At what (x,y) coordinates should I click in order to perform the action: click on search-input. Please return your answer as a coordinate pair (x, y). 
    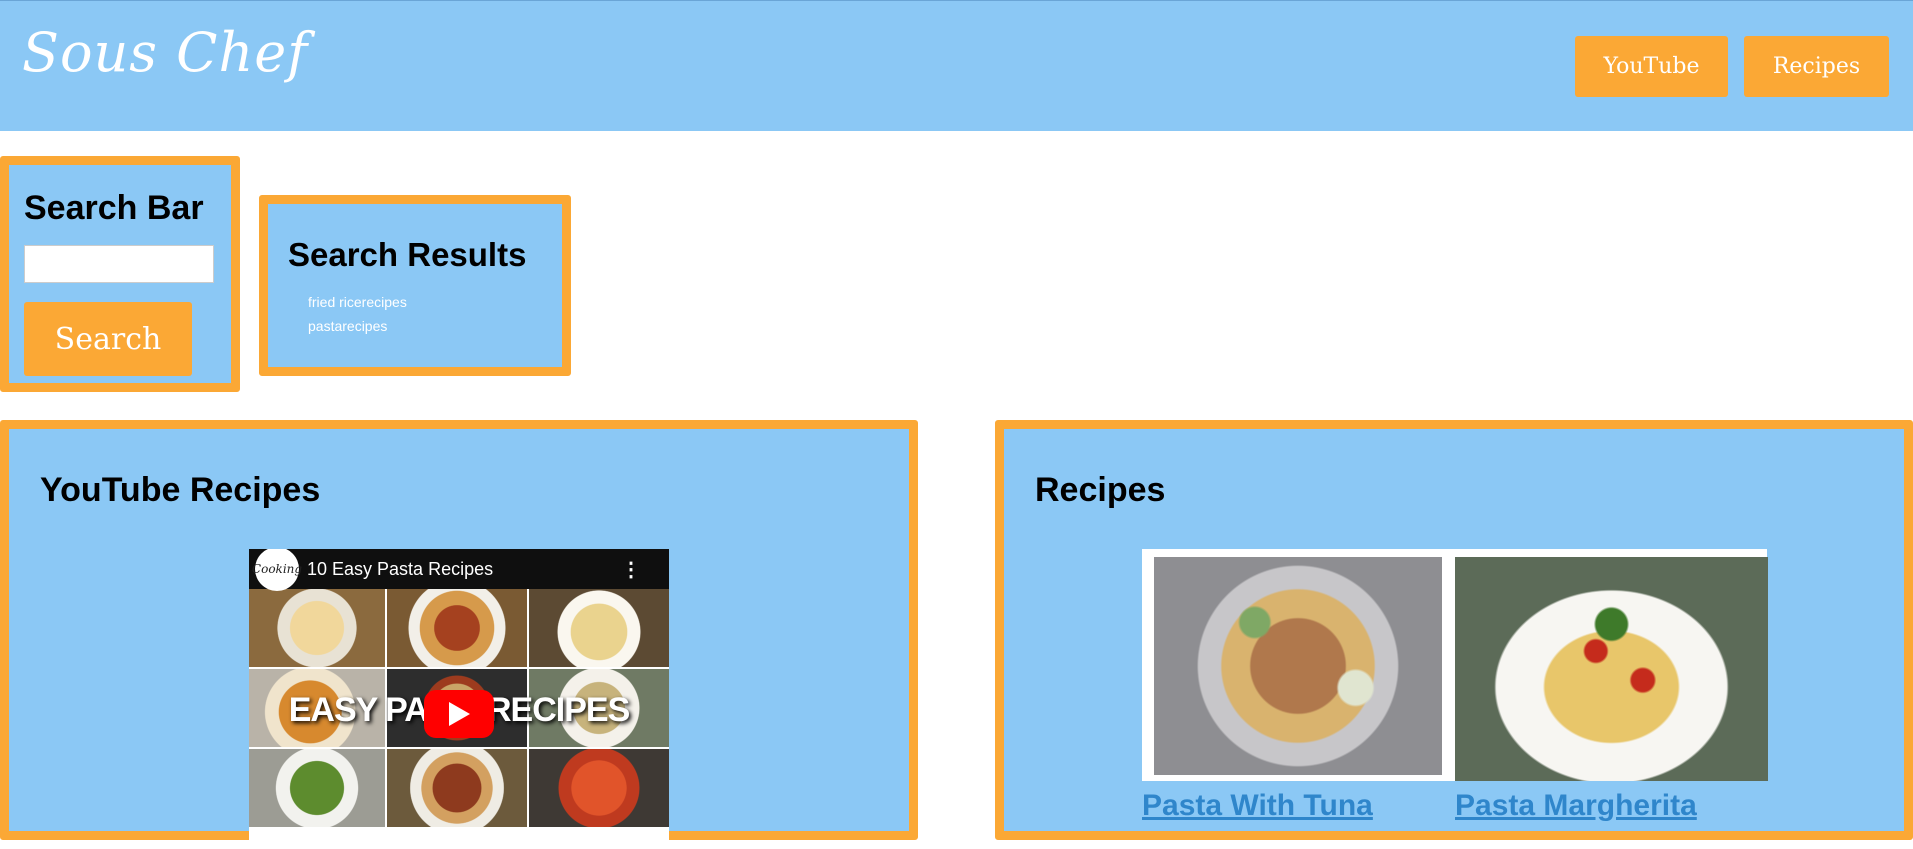
    Looking at the image, I should click on (119, 264).